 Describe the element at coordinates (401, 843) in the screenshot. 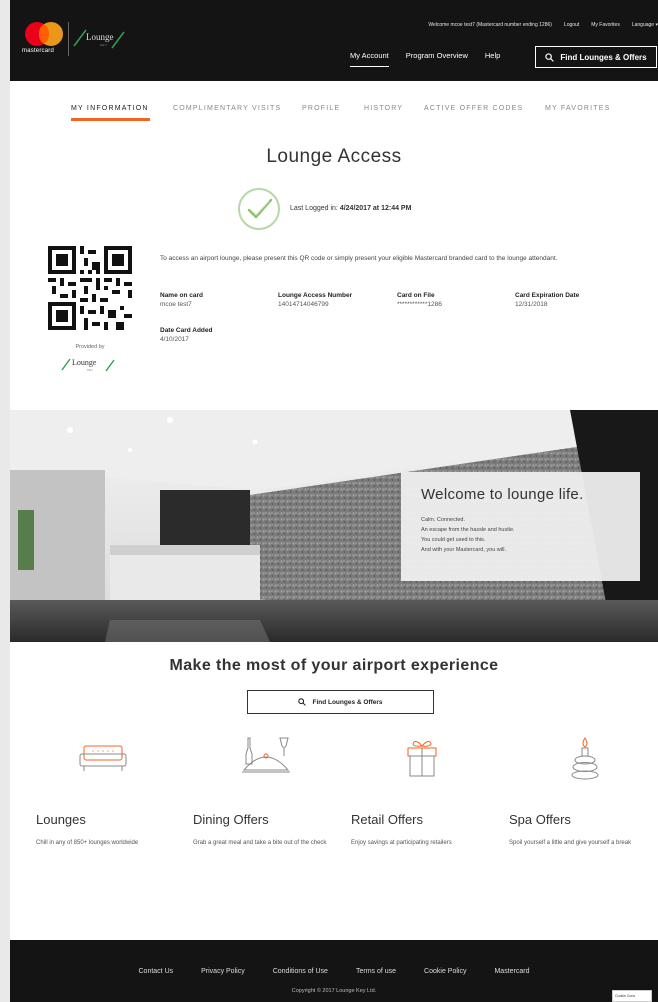

I see `feature-desc-retail: Enjoy savings at participating retailers` at that location.